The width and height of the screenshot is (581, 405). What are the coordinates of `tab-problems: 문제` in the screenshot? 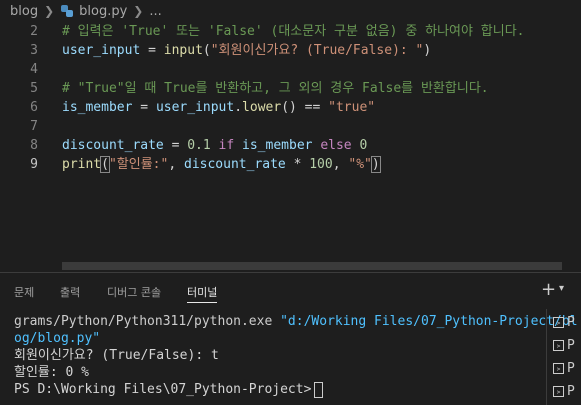 It's located at (24, 292).